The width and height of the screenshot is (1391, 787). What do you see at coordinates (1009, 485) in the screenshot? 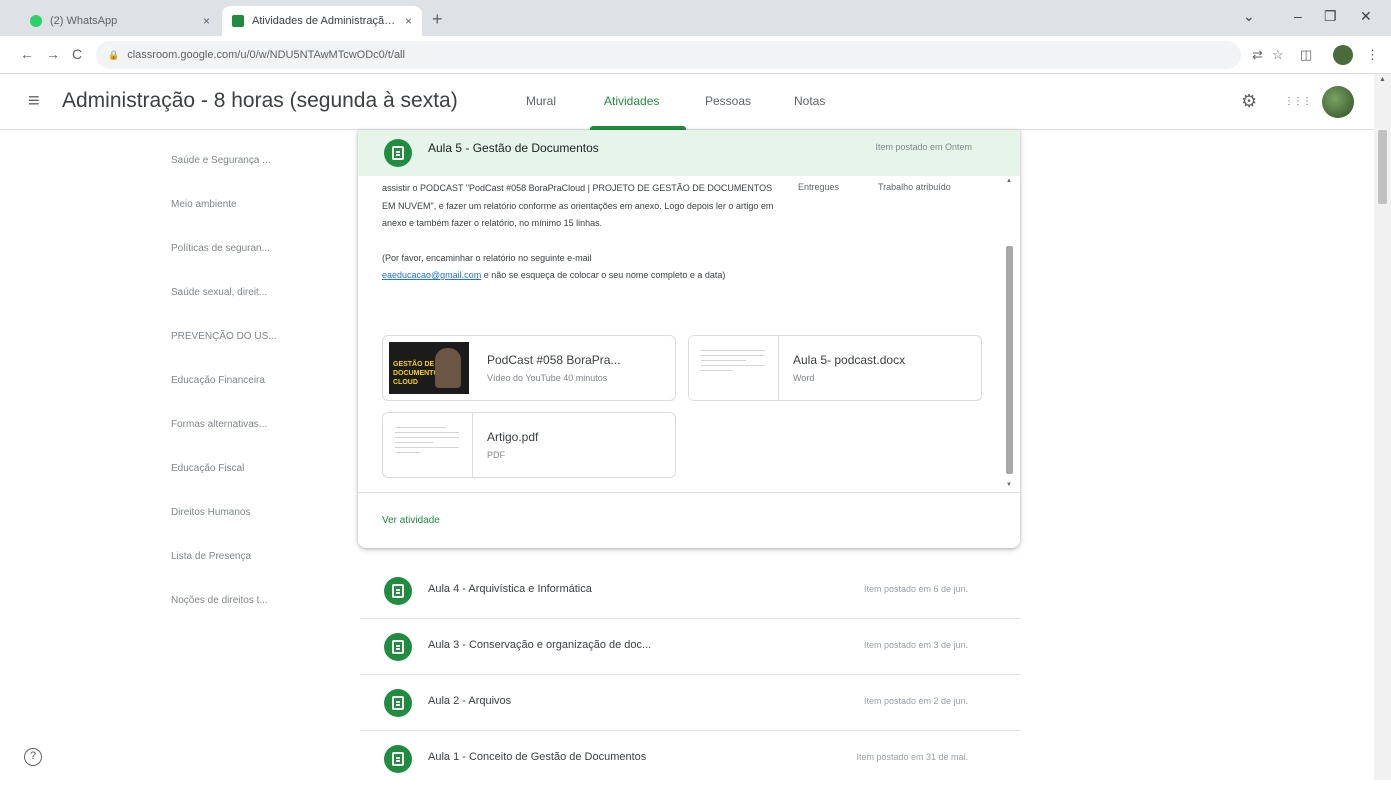
I see `scroll-down-arrow-icon: ▼` at bounding box center [1009, 485].